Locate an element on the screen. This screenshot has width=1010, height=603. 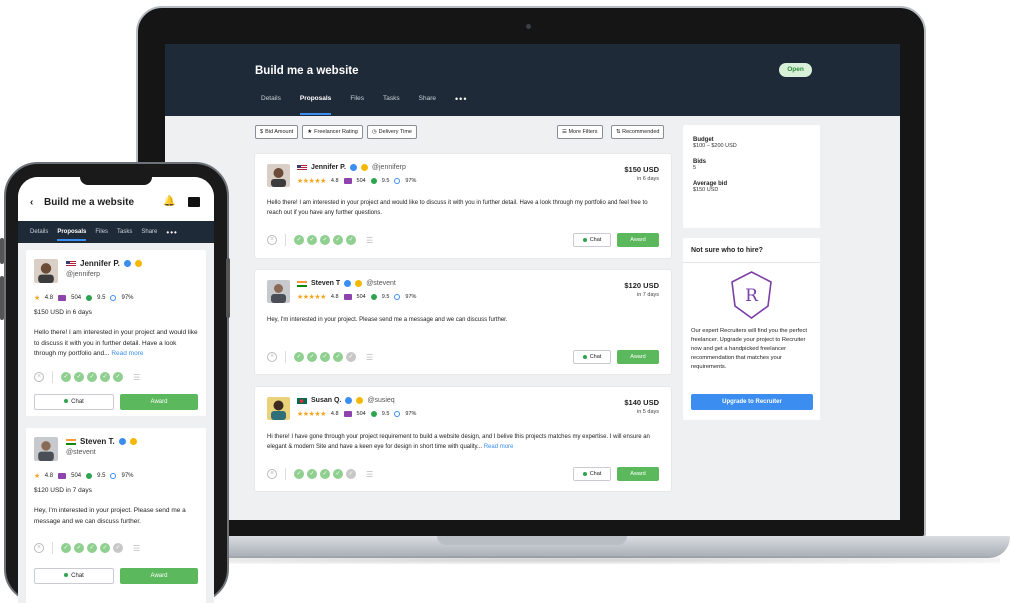
bids-value: 5 is located at coordinates (695, 168).